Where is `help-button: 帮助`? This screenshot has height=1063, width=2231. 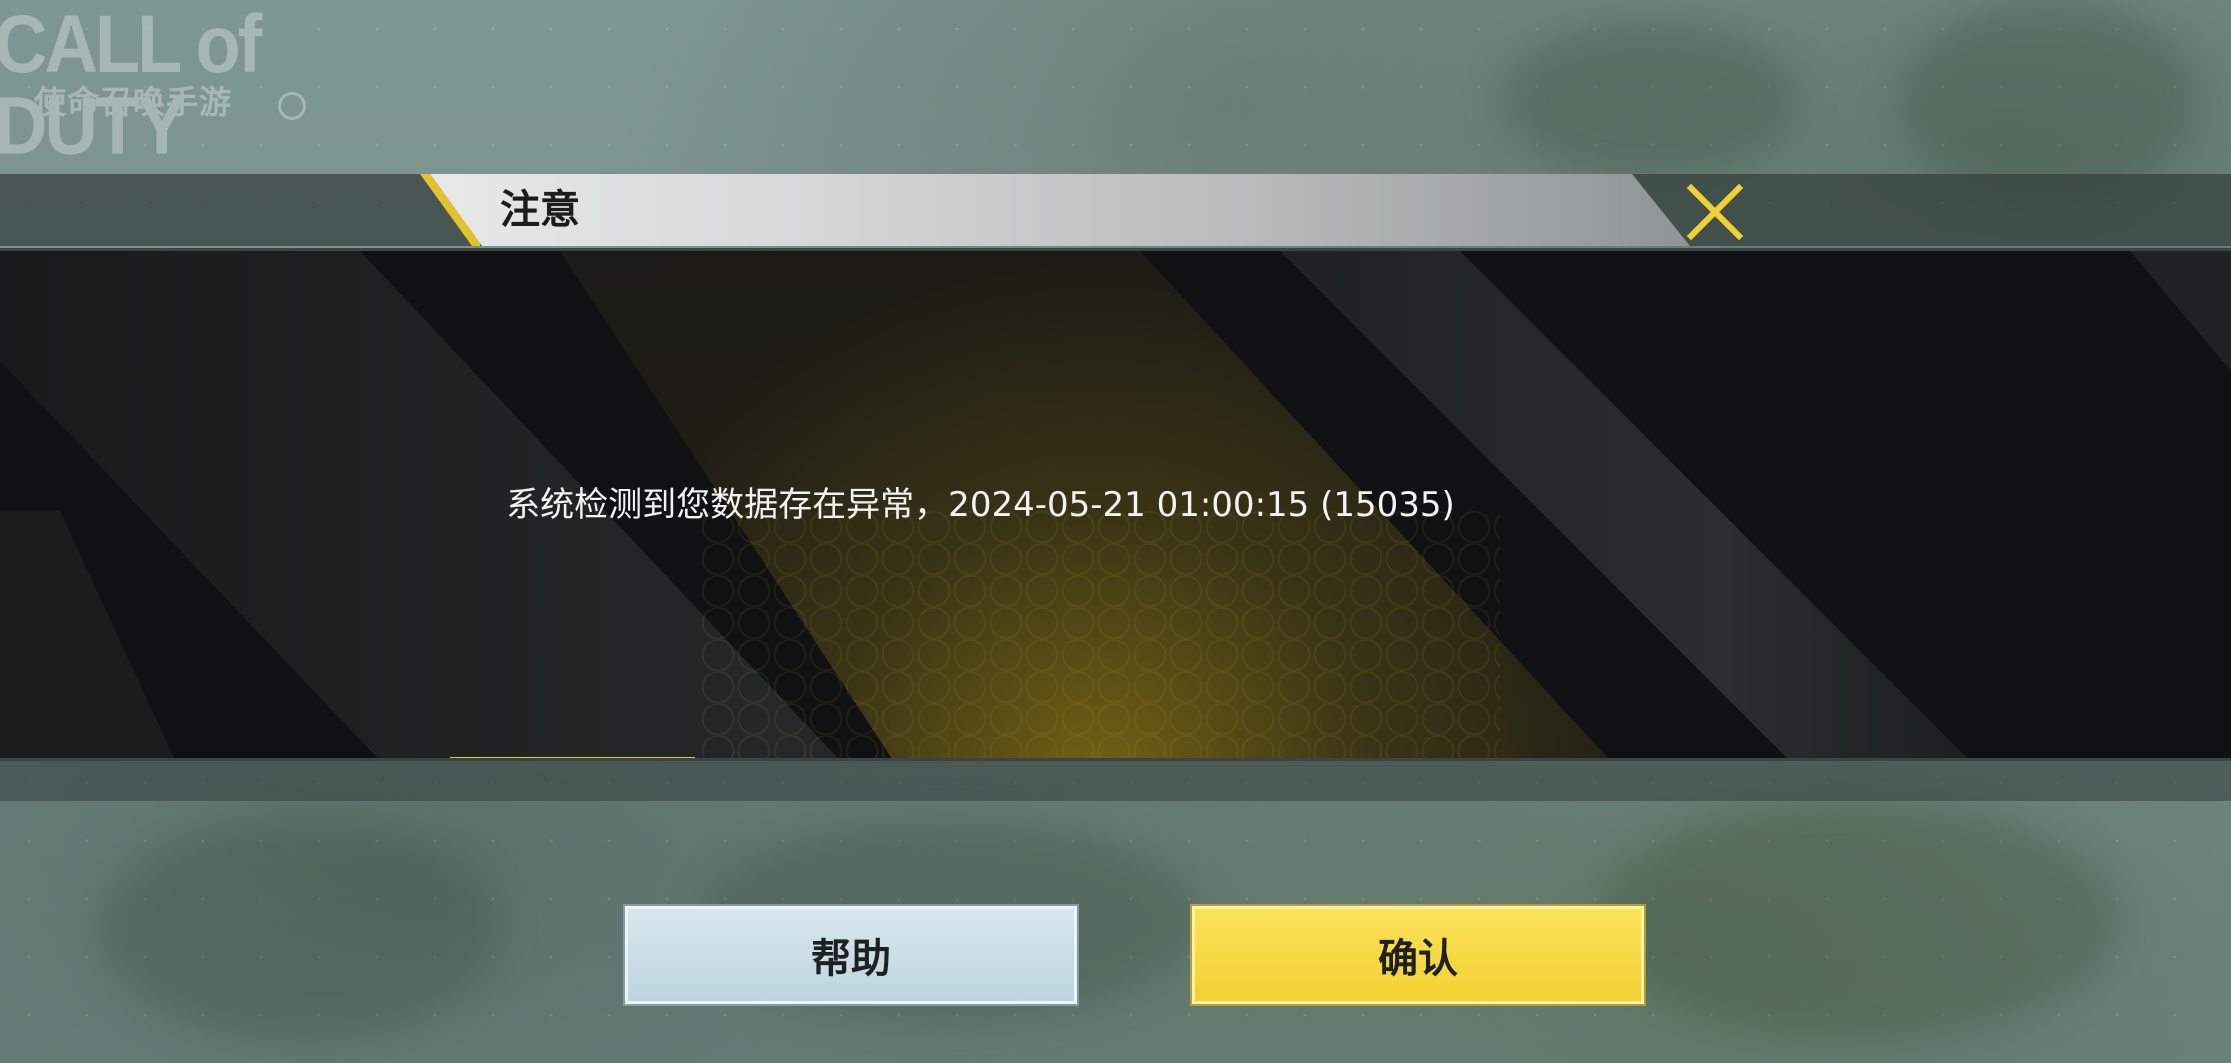
help-button: 帮助 is located at coordinates (851, 955).